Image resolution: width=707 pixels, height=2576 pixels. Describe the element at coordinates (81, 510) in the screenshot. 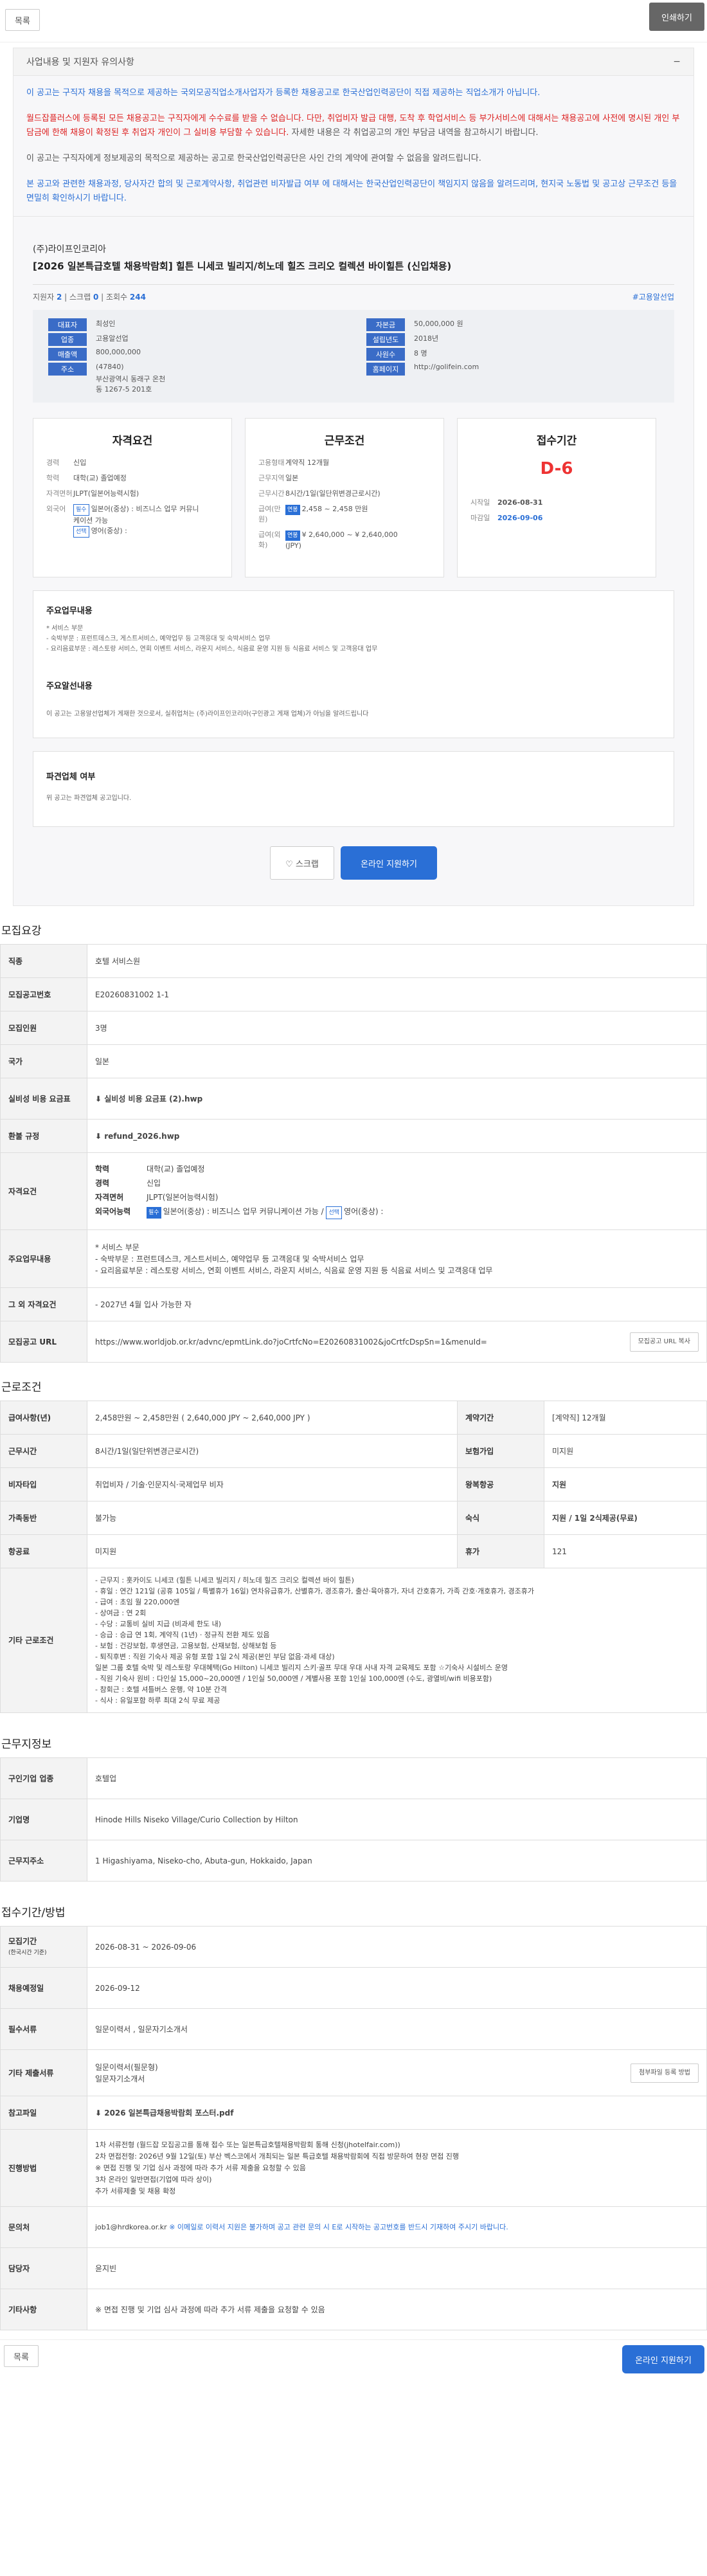

I see `required-tag: 필수` at that location.